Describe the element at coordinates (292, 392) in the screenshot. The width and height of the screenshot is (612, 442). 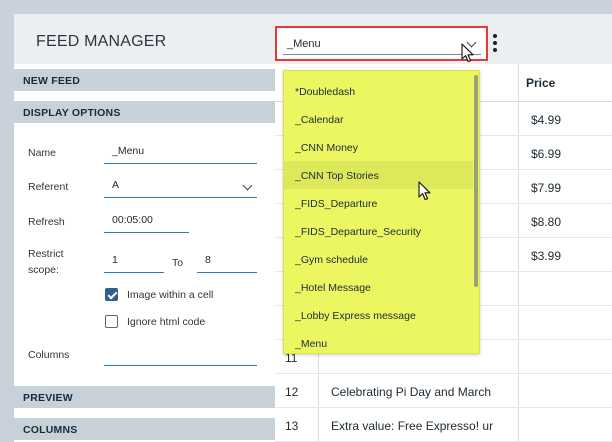
I see `row-number: 12` at that location.